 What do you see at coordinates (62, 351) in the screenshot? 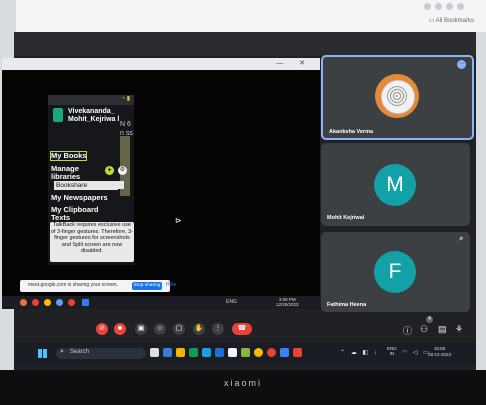
I see `search-icon: ⌕` at bounding box center [62, 351].